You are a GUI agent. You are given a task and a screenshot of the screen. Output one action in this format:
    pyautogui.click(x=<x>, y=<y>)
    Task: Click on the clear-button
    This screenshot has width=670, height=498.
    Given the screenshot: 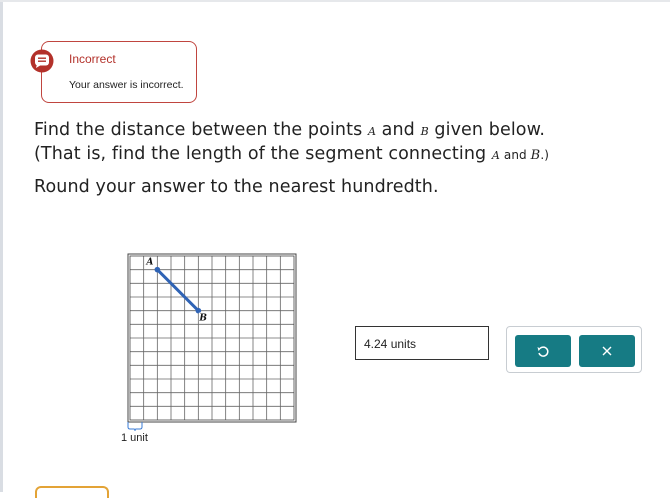 What is the action you would take?
    pyautogui.click(x=607, y=351)
    